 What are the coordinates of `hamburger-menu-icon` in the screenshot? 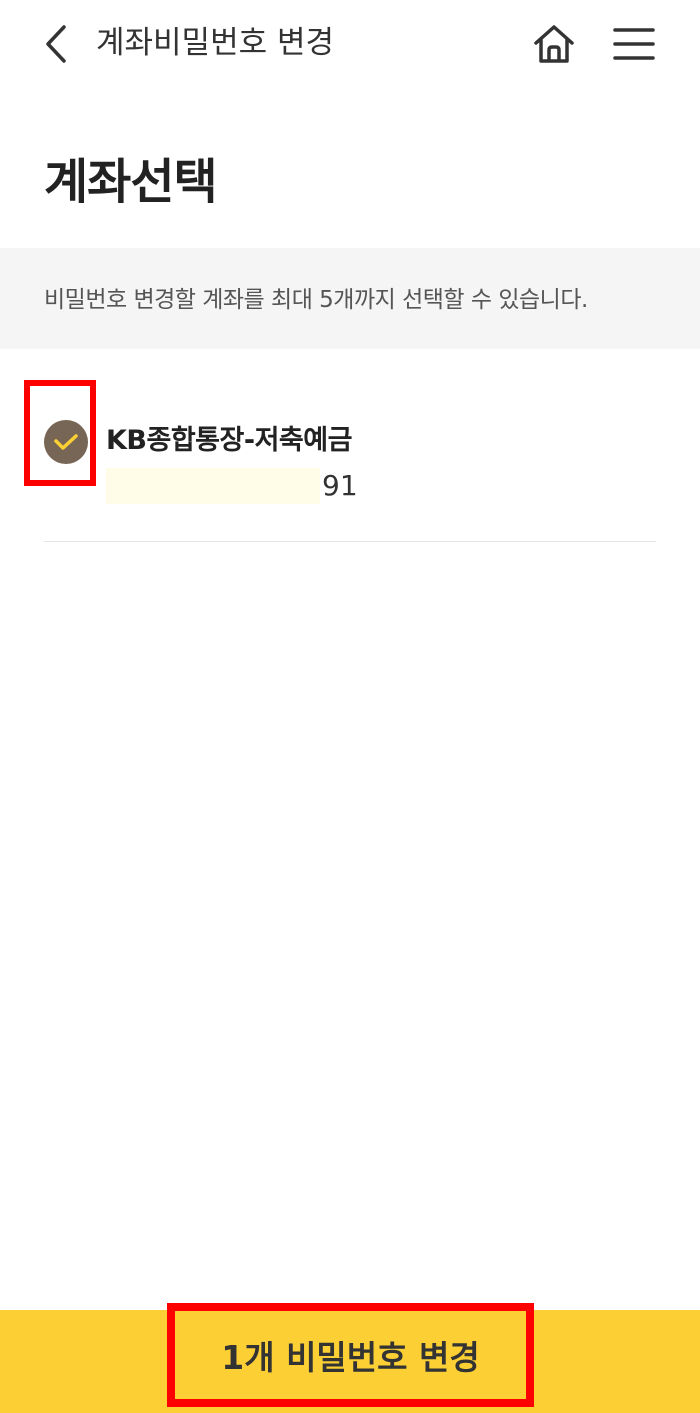 It's located at (634, 44).